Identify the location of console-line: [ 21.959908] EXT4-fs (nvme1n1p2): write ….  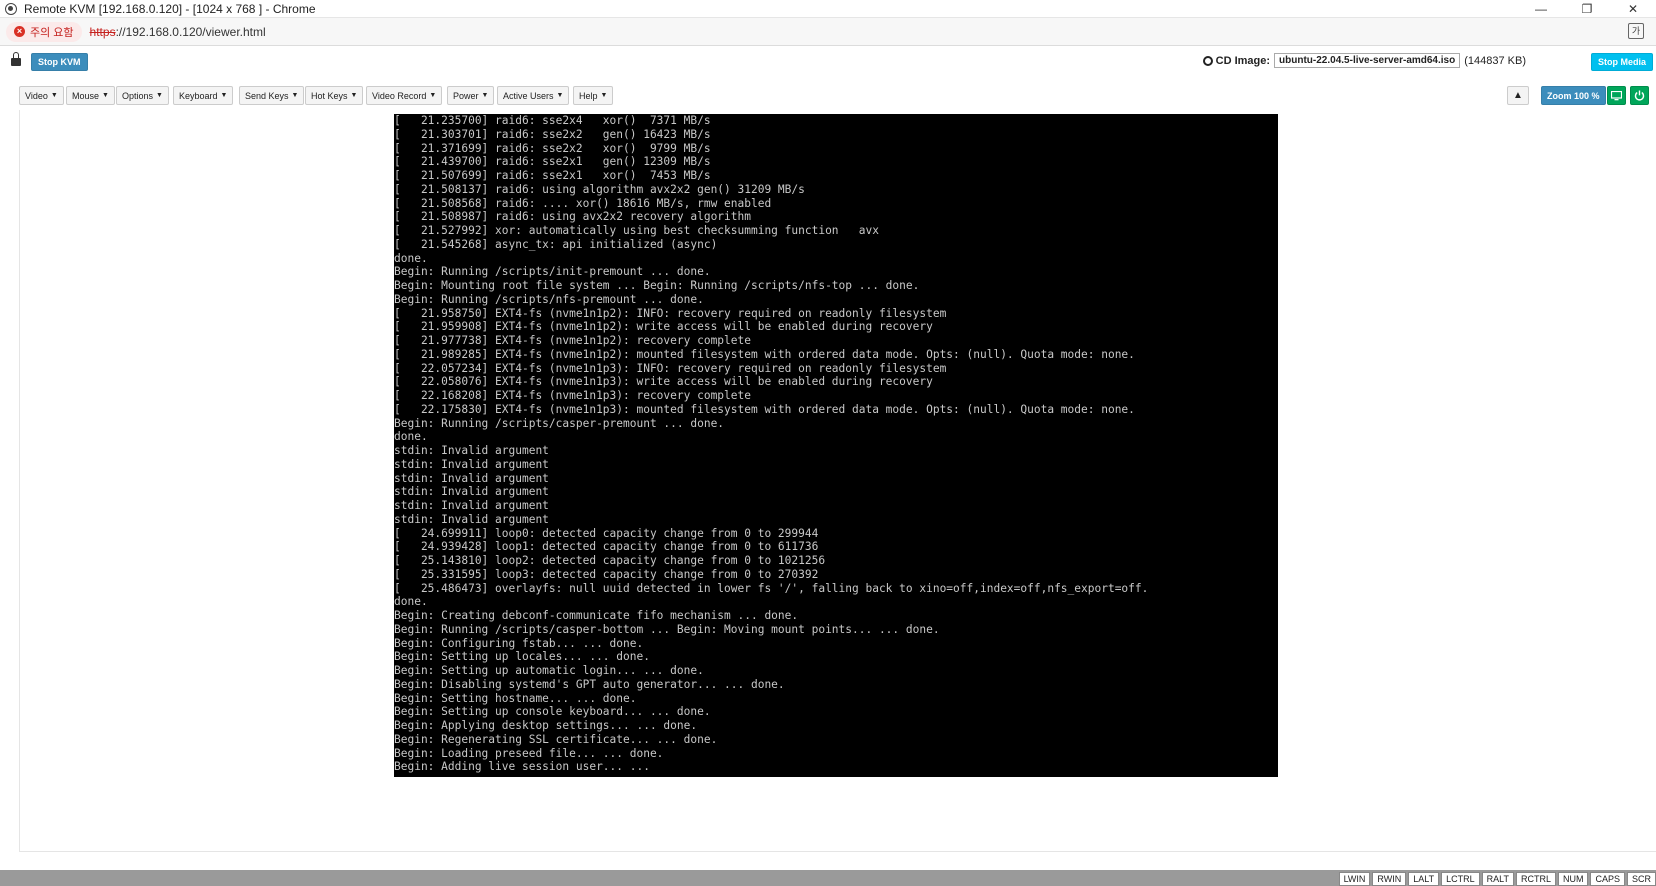
(663, 327).